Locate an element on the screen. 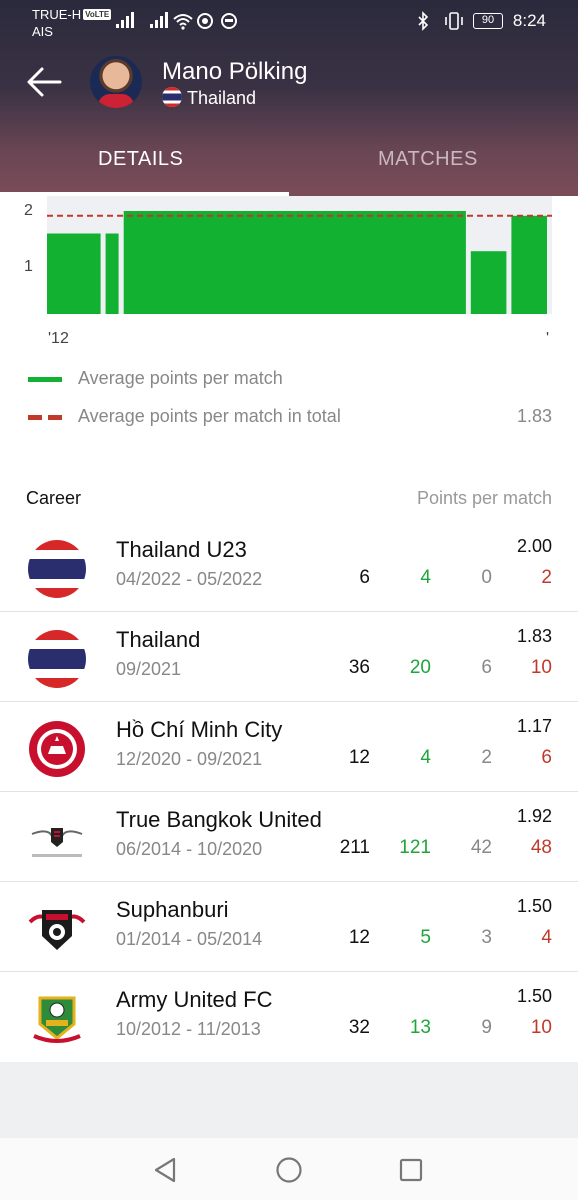  losses-count: 2 is located at coordinates (546, 577).